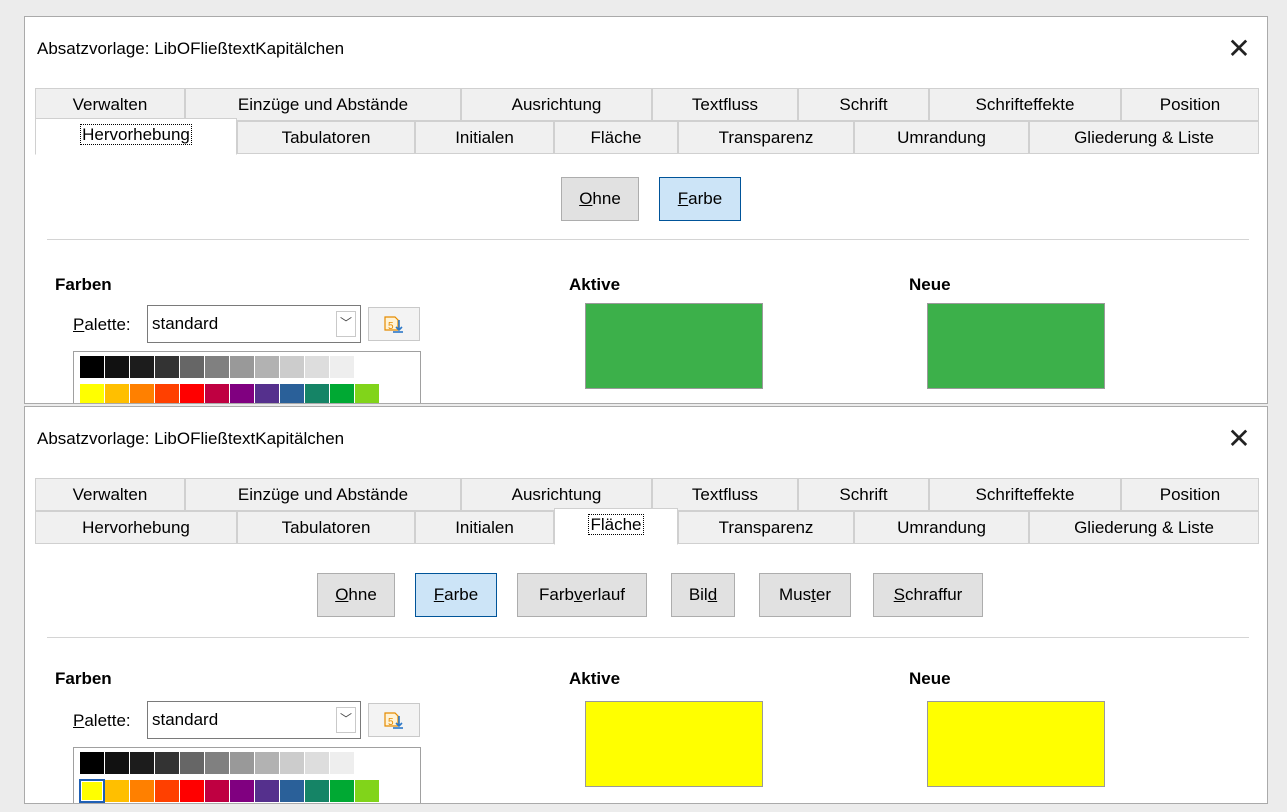  What do you see at coordinates (648, 637) in the screenshot?
I see `separator` at bounding box center [648, 637].